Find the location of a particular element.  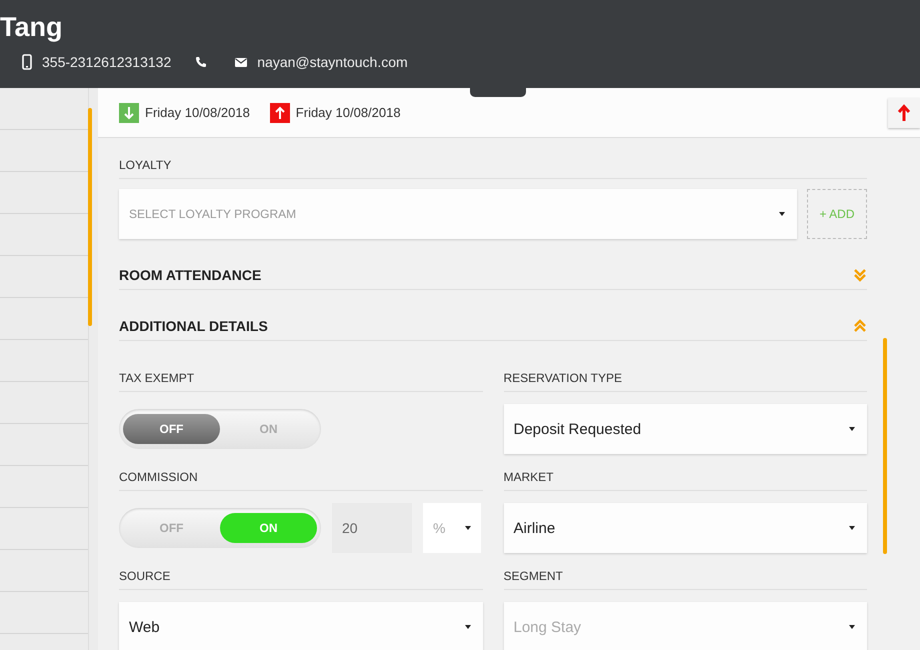

section-title: ROOM ATTENDANCE is located at coordinates (190, 275).